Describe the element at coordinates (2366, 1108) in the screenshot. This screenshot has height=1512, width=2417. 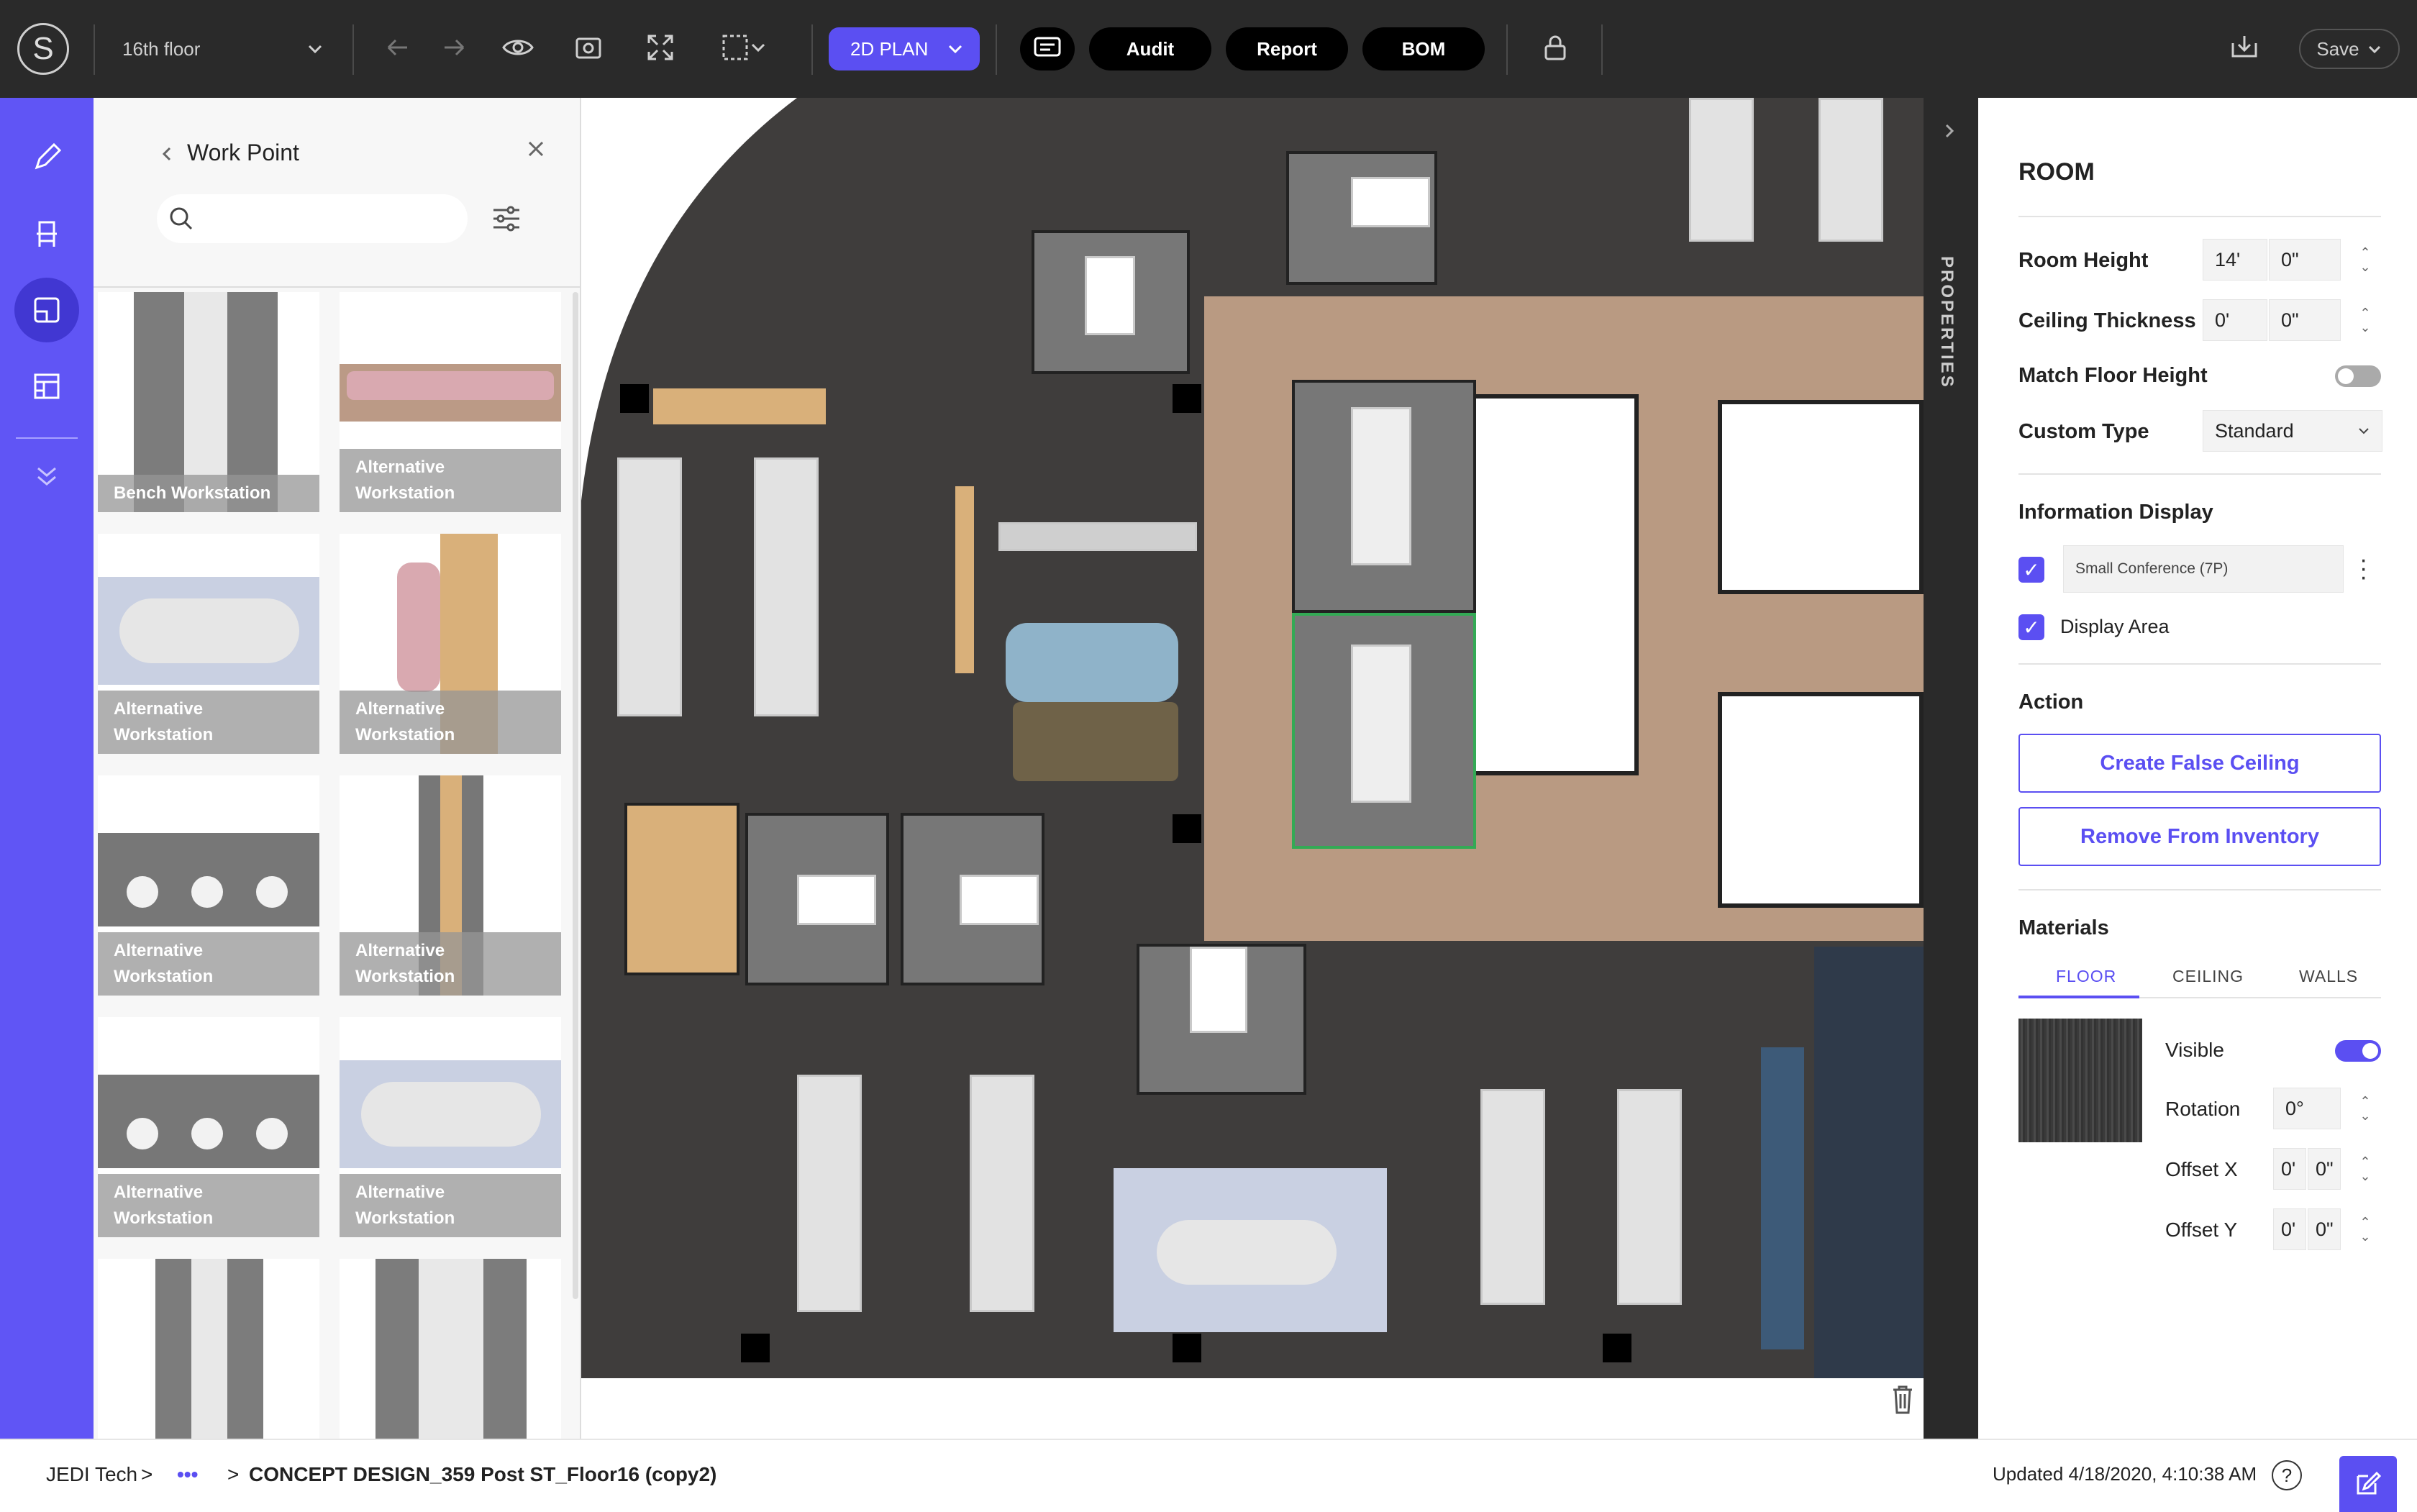
I see `rotation-stepper: ⌃ ⌄` at that location.